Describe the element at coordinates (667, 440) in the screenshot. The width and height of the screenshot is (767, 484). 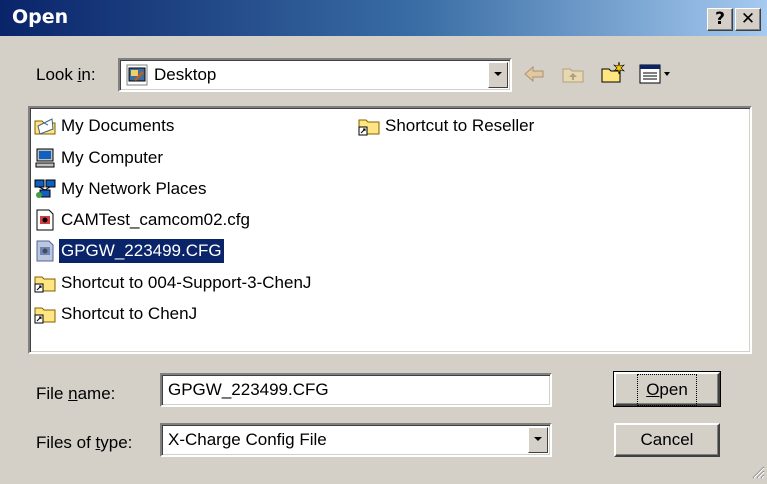
I see `cancel-button: Cancel` at that location.